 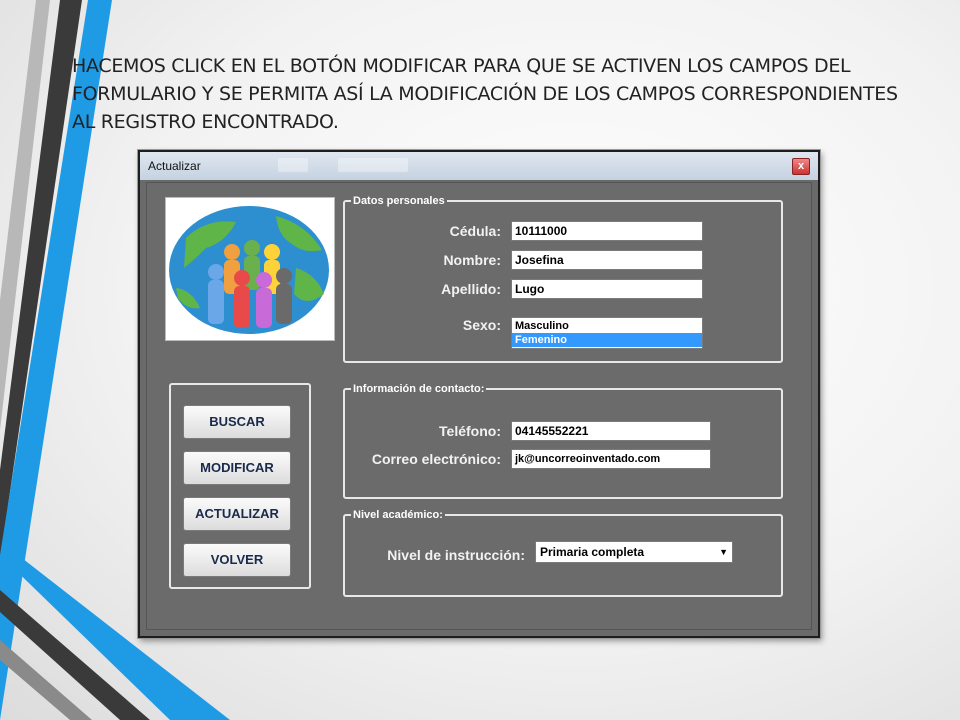 What do you see at coordinates (419, 389) in the screenshot?
I see `contacto-legend: Información de contacto:` at bounding box center [419, 389].